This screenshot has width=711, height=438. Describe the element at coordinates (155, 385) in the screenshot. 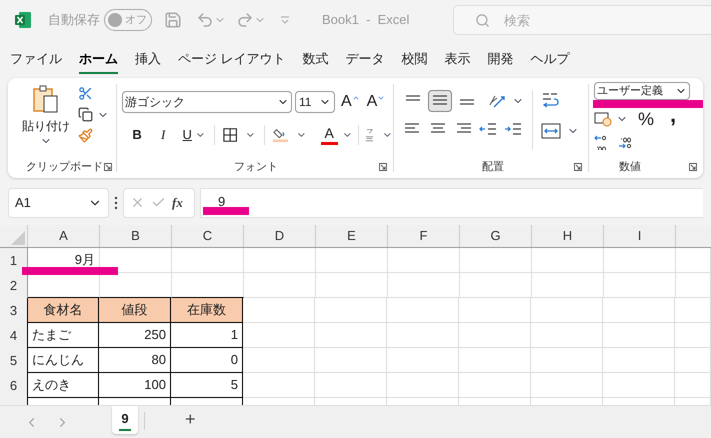

I see `cell-text: 100` at that location.